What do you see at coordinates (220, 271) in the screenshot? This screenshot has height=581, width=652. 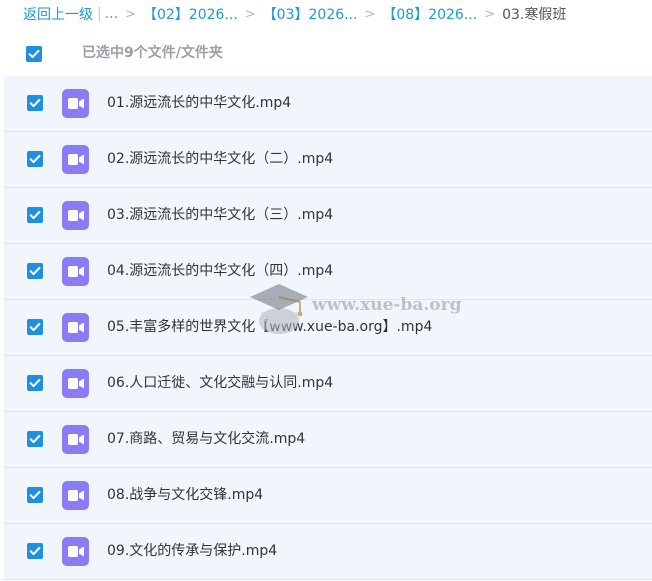 I see `file-name: 04.源远流长的中华文化（四）.mp4` at bounding box center [220, 271].